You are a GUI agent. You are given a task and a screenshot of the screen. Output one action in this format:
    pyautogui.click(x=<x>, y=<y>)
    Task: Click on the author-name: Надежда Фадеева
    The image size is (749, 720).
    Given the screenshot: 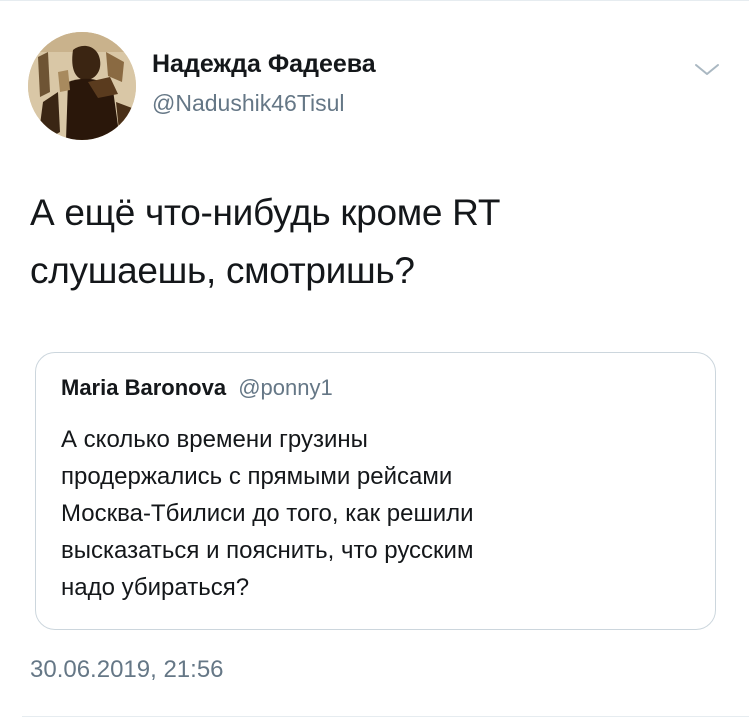 What is the action you would take?
    pyautogui.click(x=264, y=64)
    